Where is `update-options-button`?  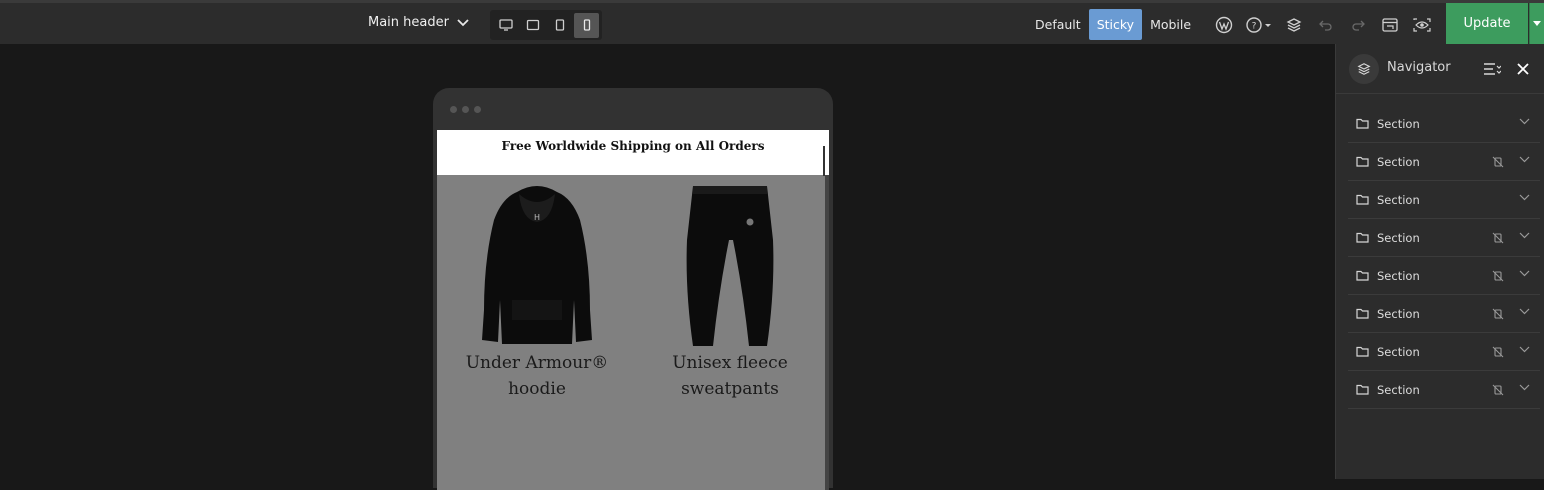
update-options-button is located at coordinates (1536, 23).